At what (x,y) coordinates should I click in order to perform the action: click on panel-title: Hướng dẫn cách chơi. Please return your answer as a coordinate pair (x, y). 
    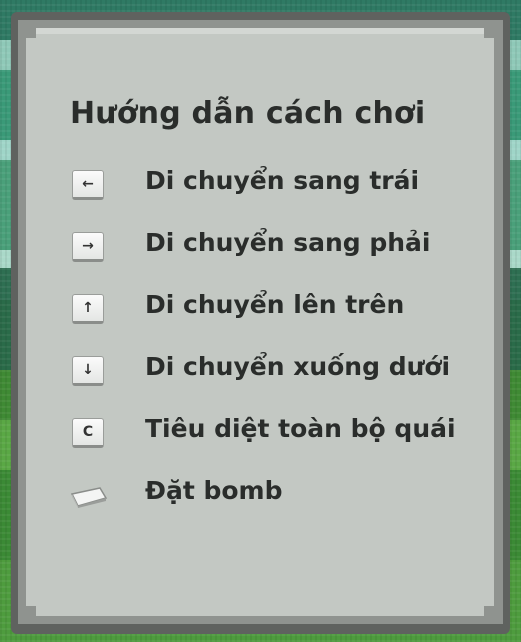
    Looking at the image, I should click on (248, 113).